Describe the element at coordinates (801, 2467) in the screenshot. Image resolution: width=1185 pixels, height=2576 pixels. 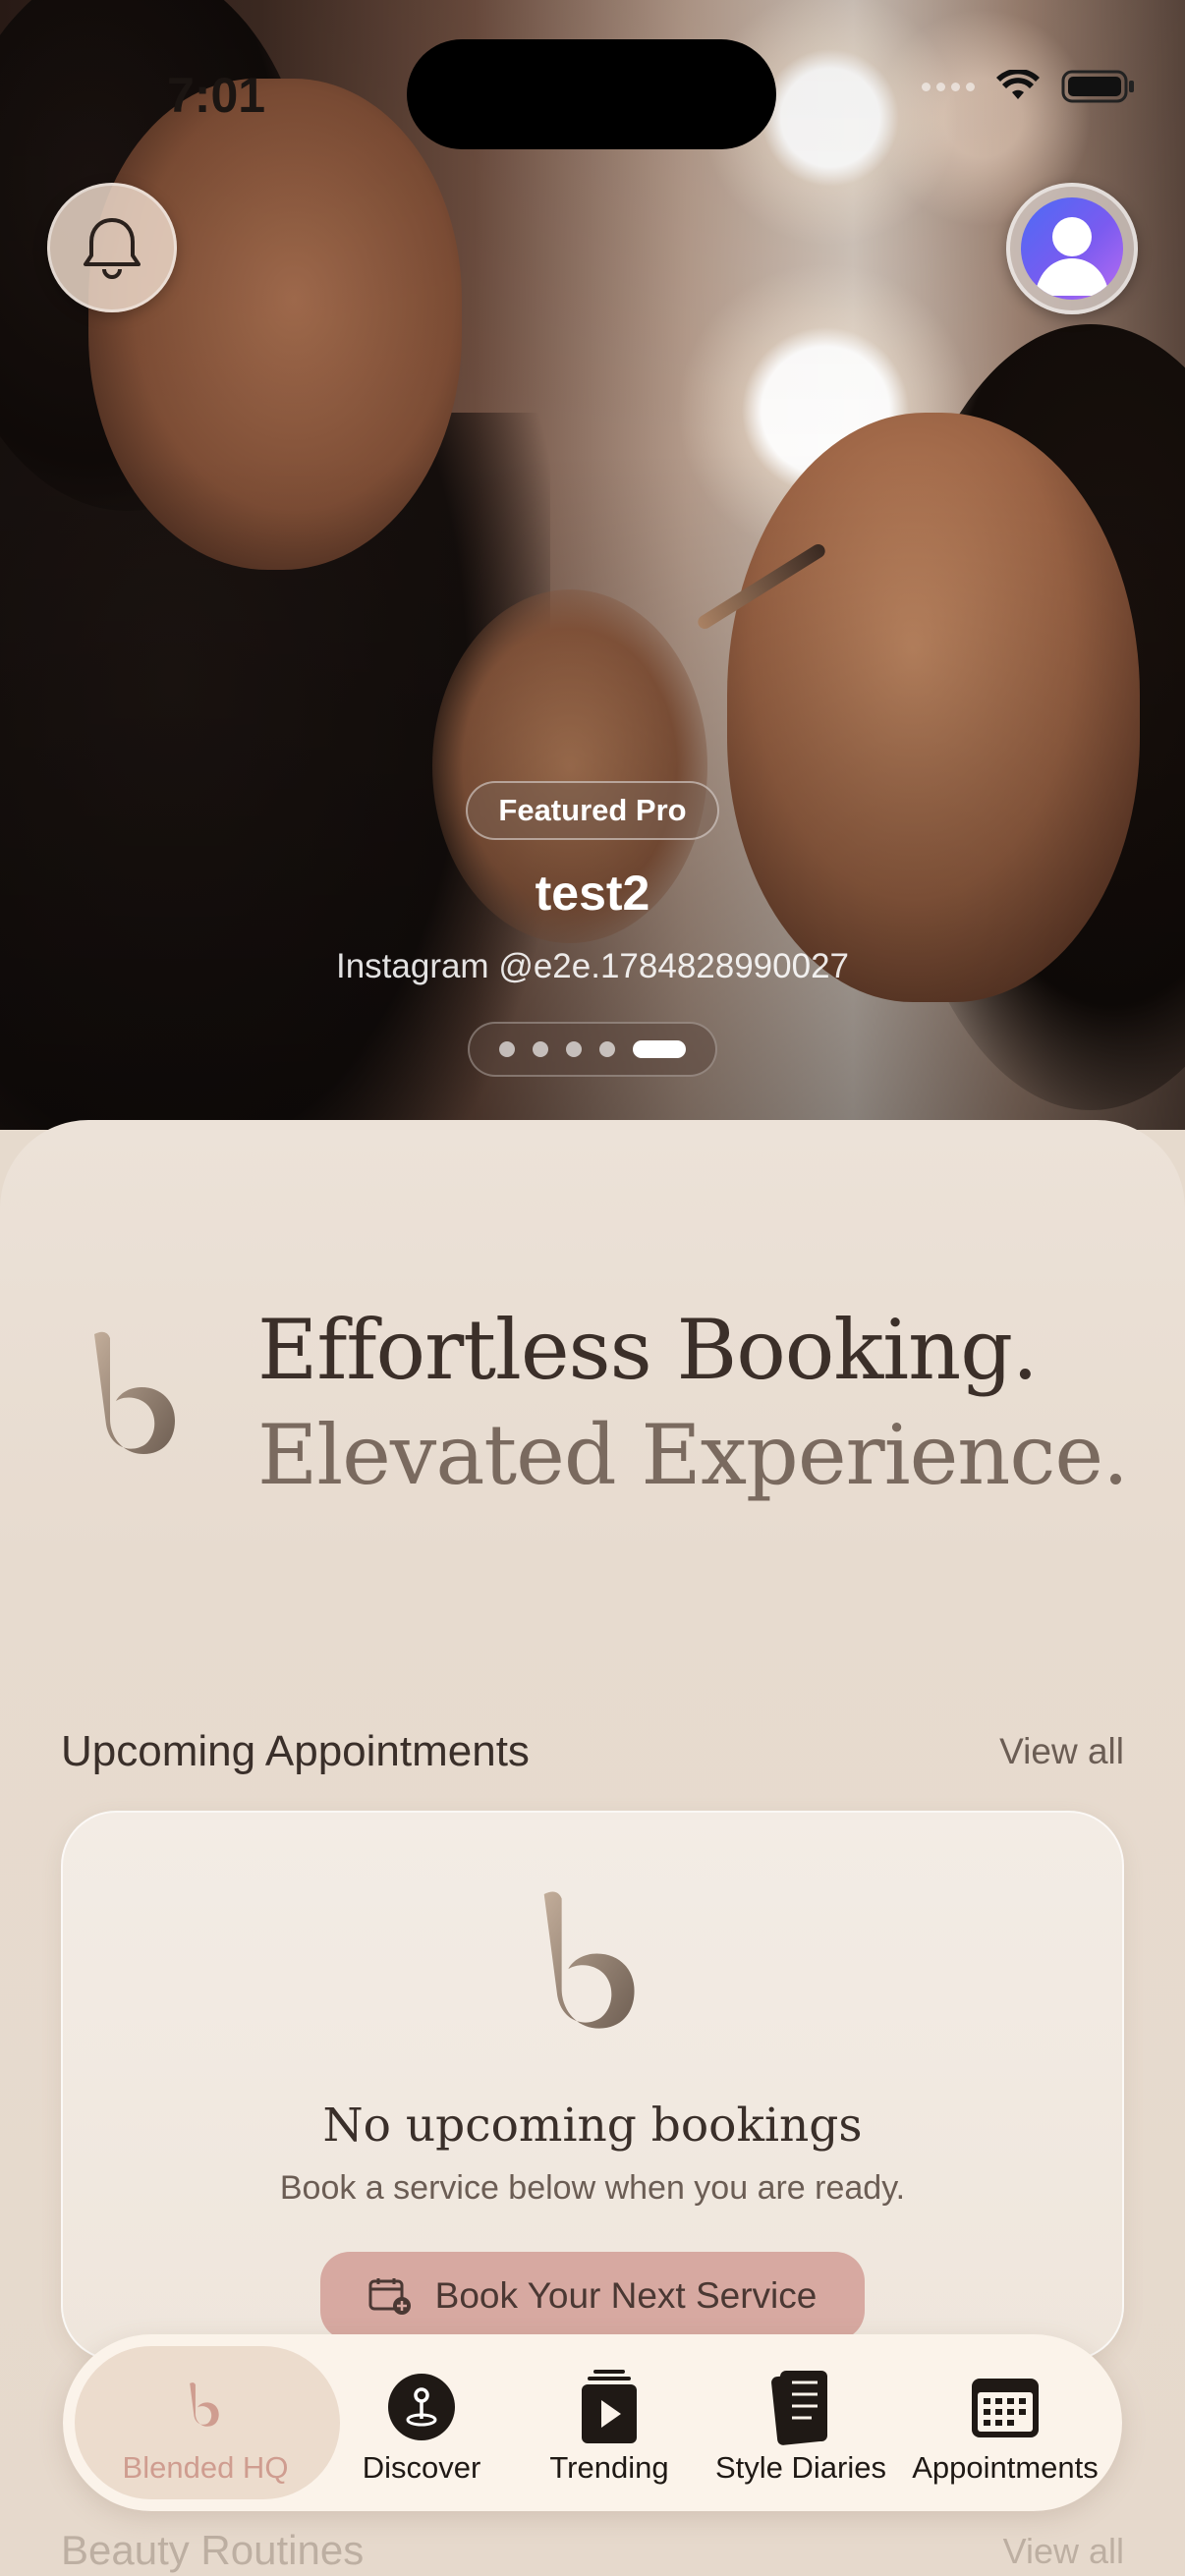
I see `tab-label: Style Diaries` at that location.